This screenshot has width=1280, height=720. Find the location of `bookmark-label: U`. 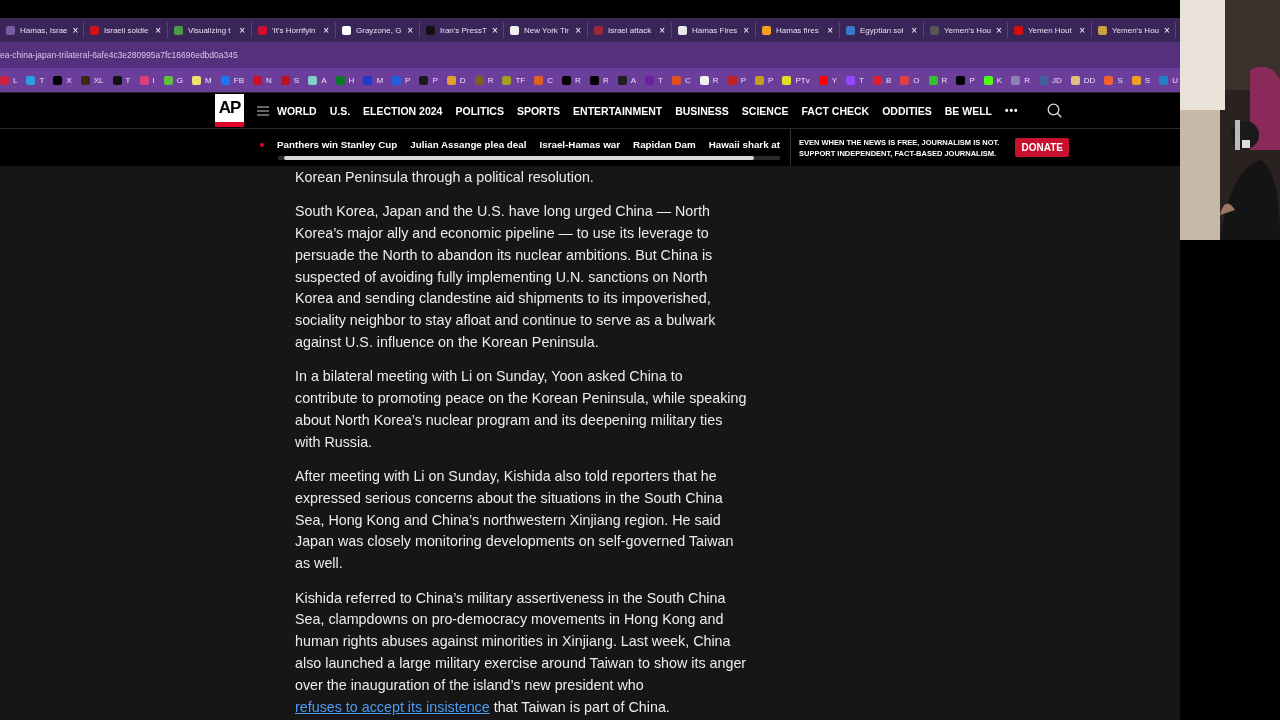

bookmark-label: U is located at coordinates (1175, 80).